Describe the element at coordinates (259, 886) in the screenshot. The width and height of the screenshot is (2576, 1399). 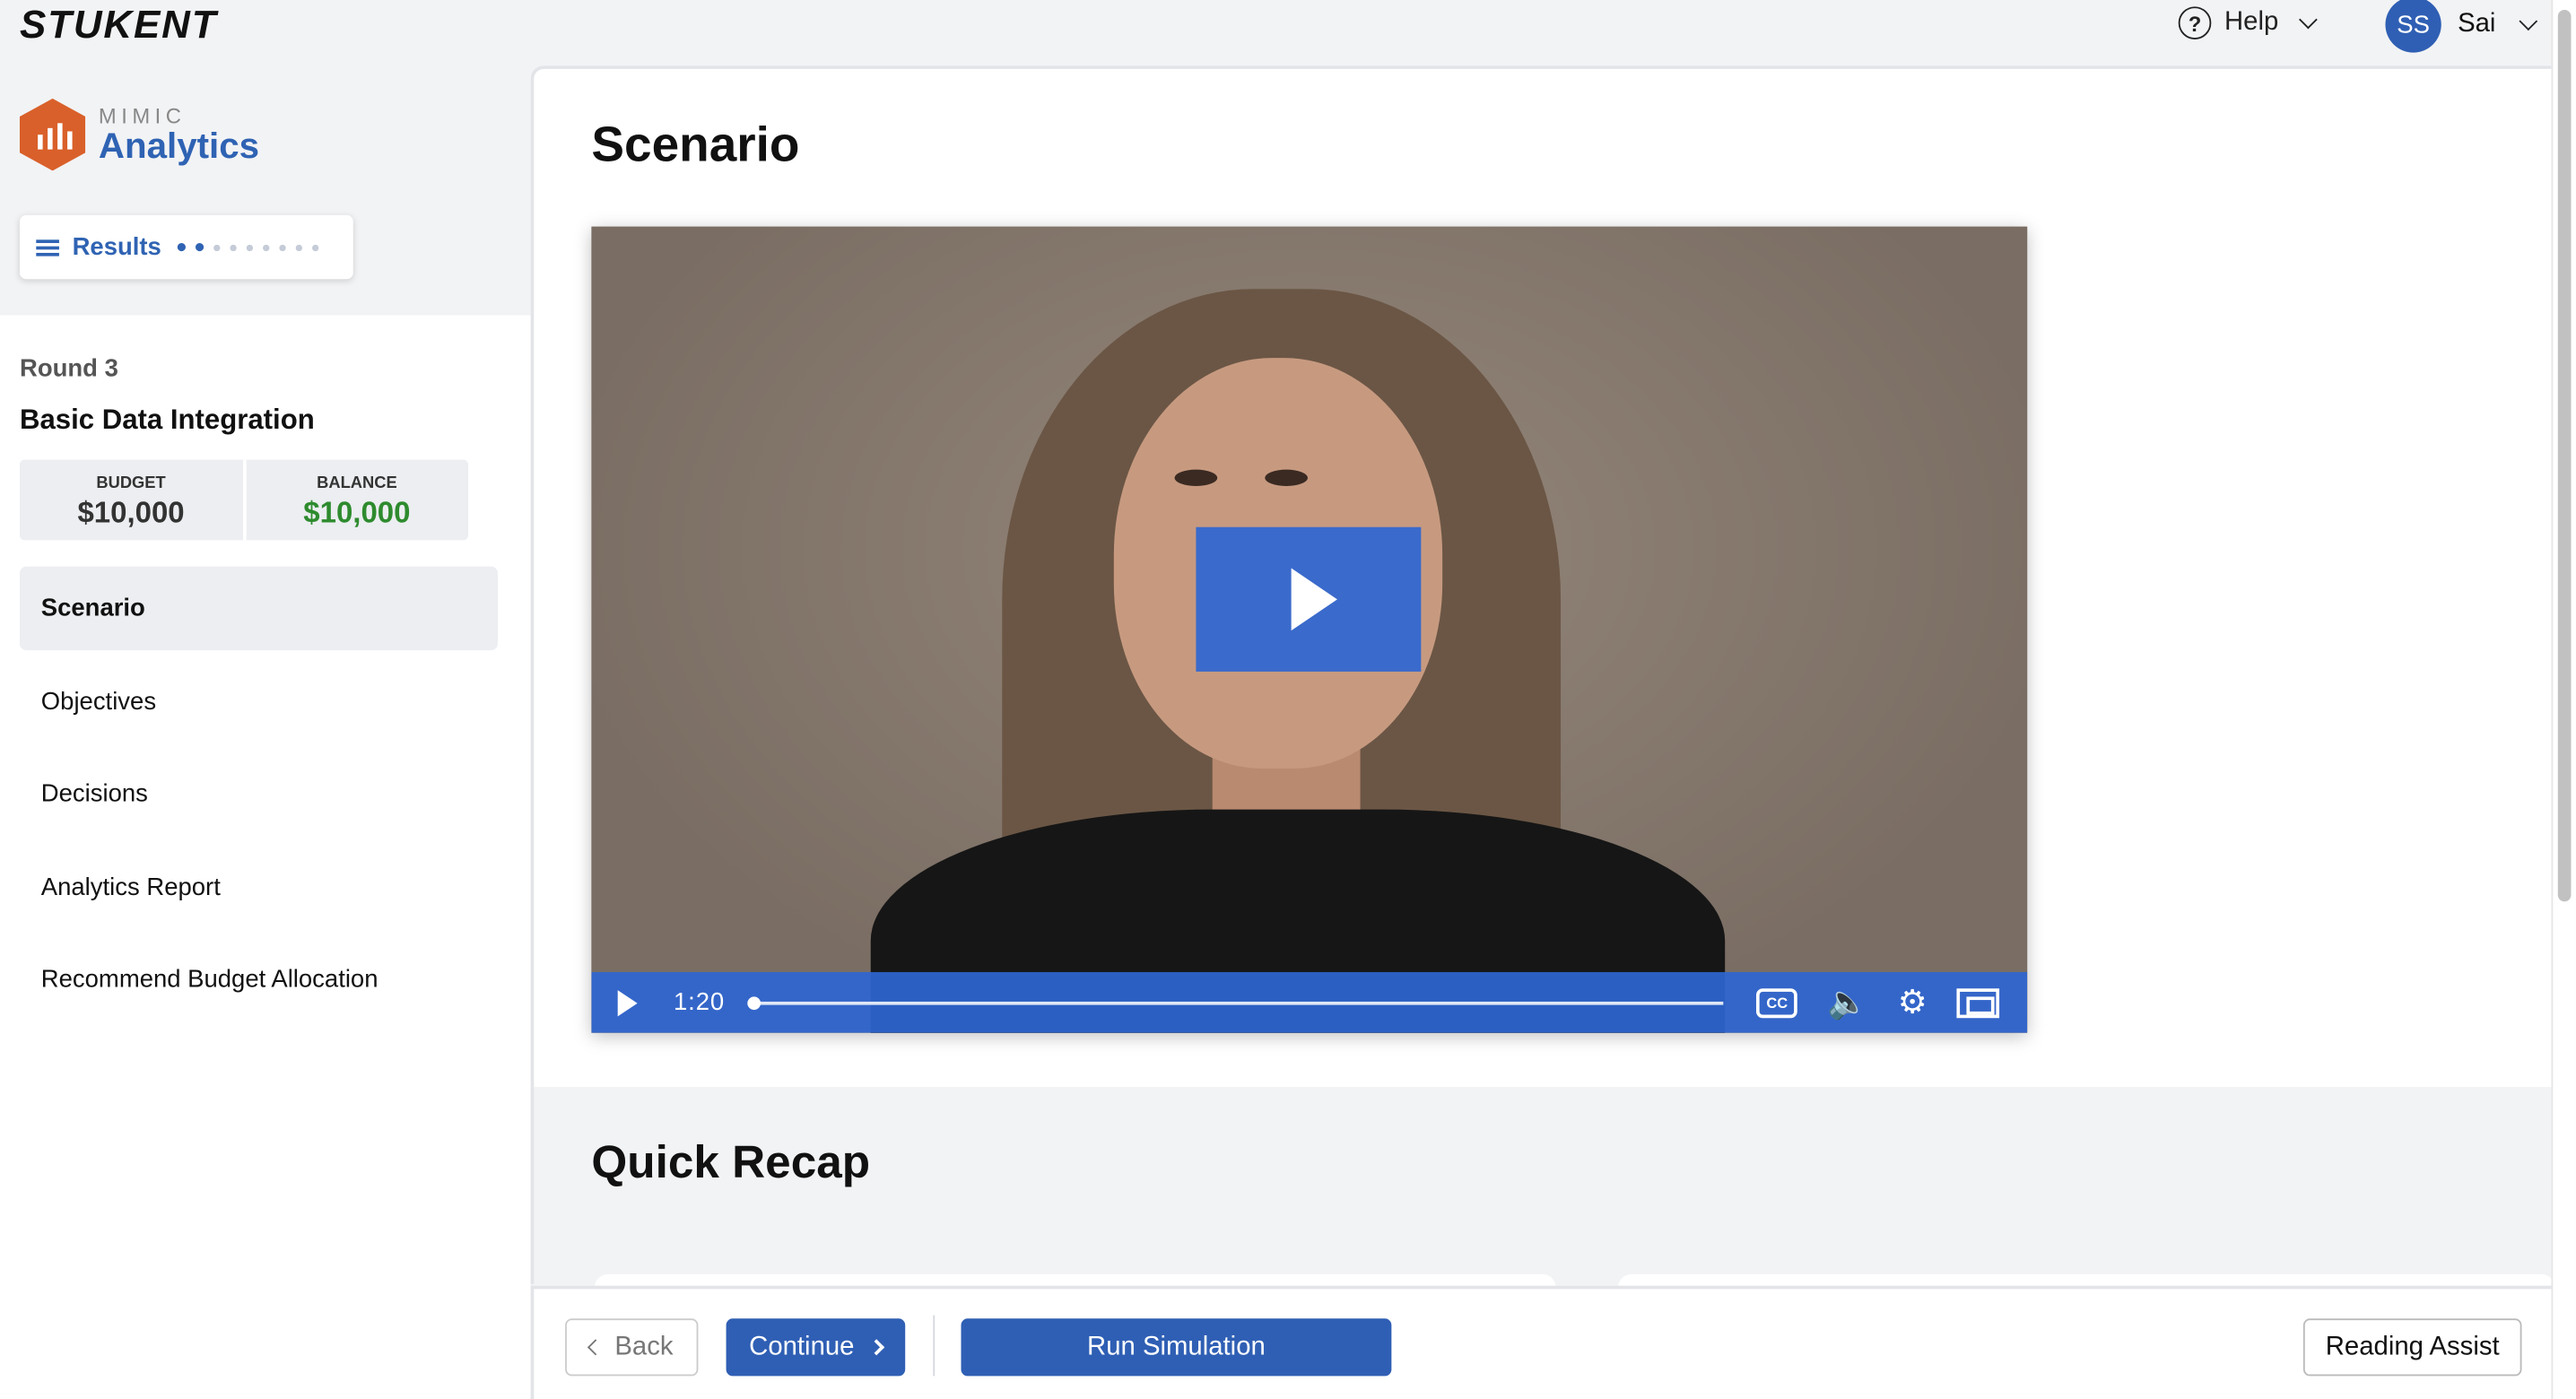
I see `sidebar-item-analytics-report: Analytics Report` at that location.